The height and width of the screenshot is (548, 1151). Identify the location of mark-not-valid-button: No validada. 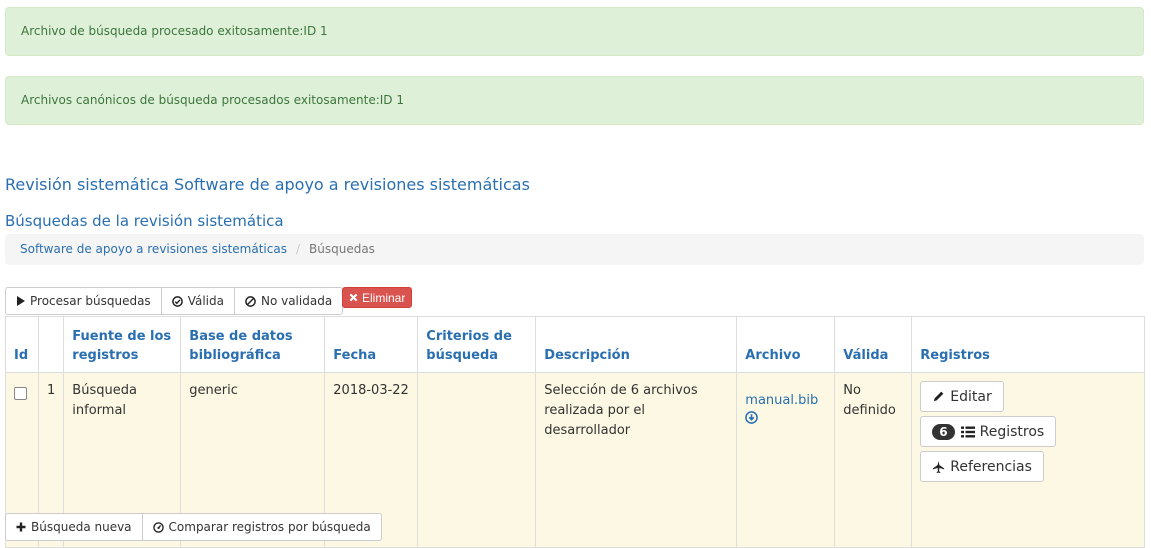
(288, 301).